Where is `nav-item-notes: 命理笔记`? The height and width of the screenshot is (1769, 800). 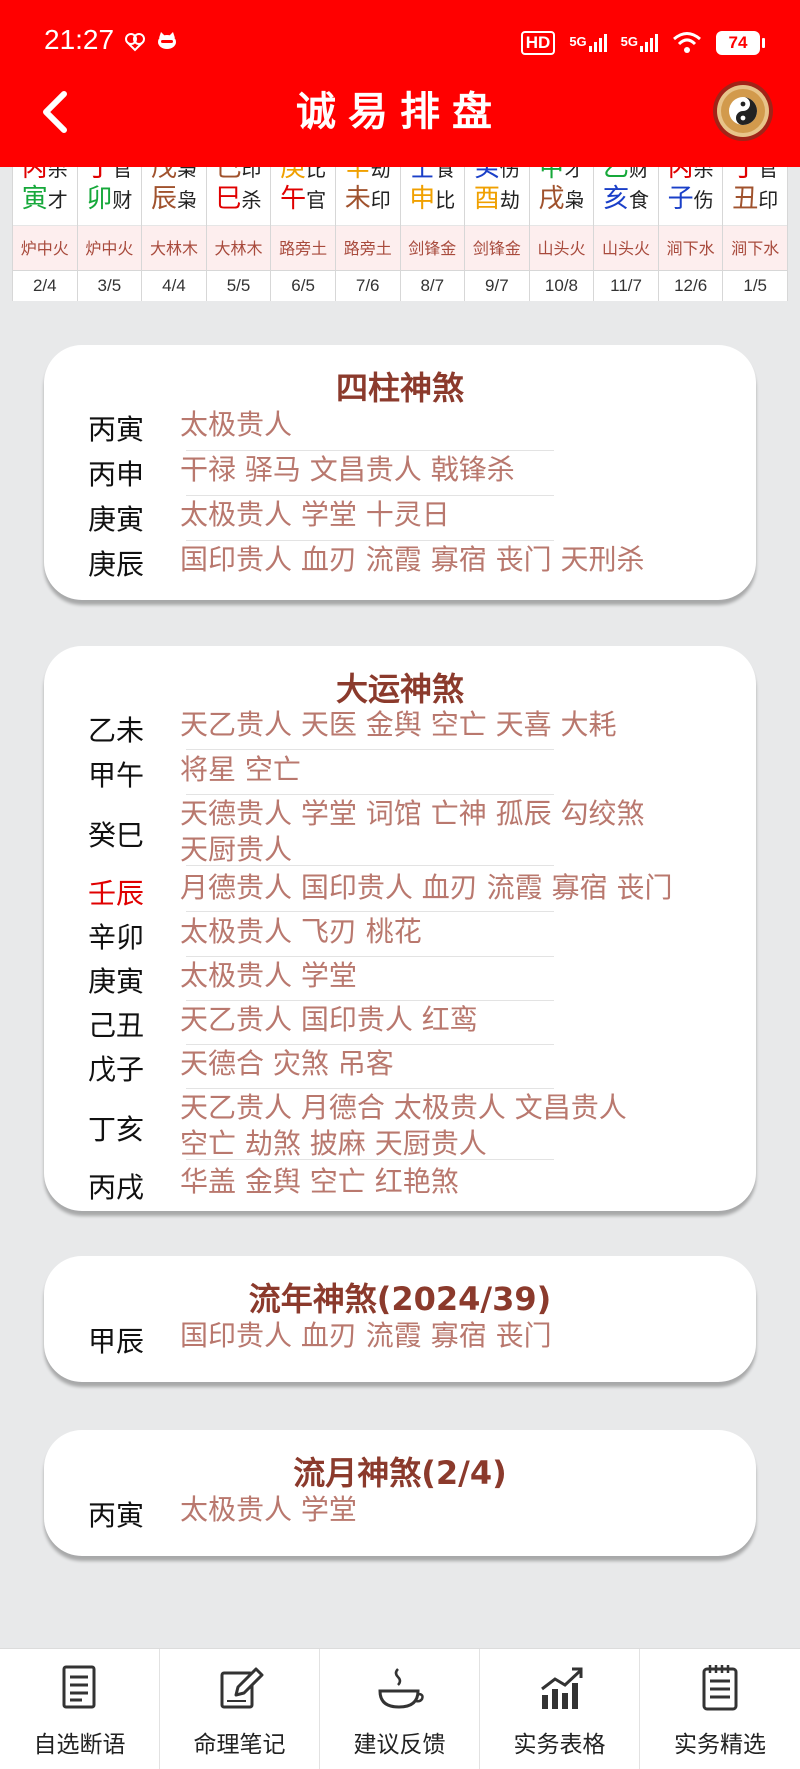 nav-item-notes: 命理笔记 is located at coordinates (240, 1709).